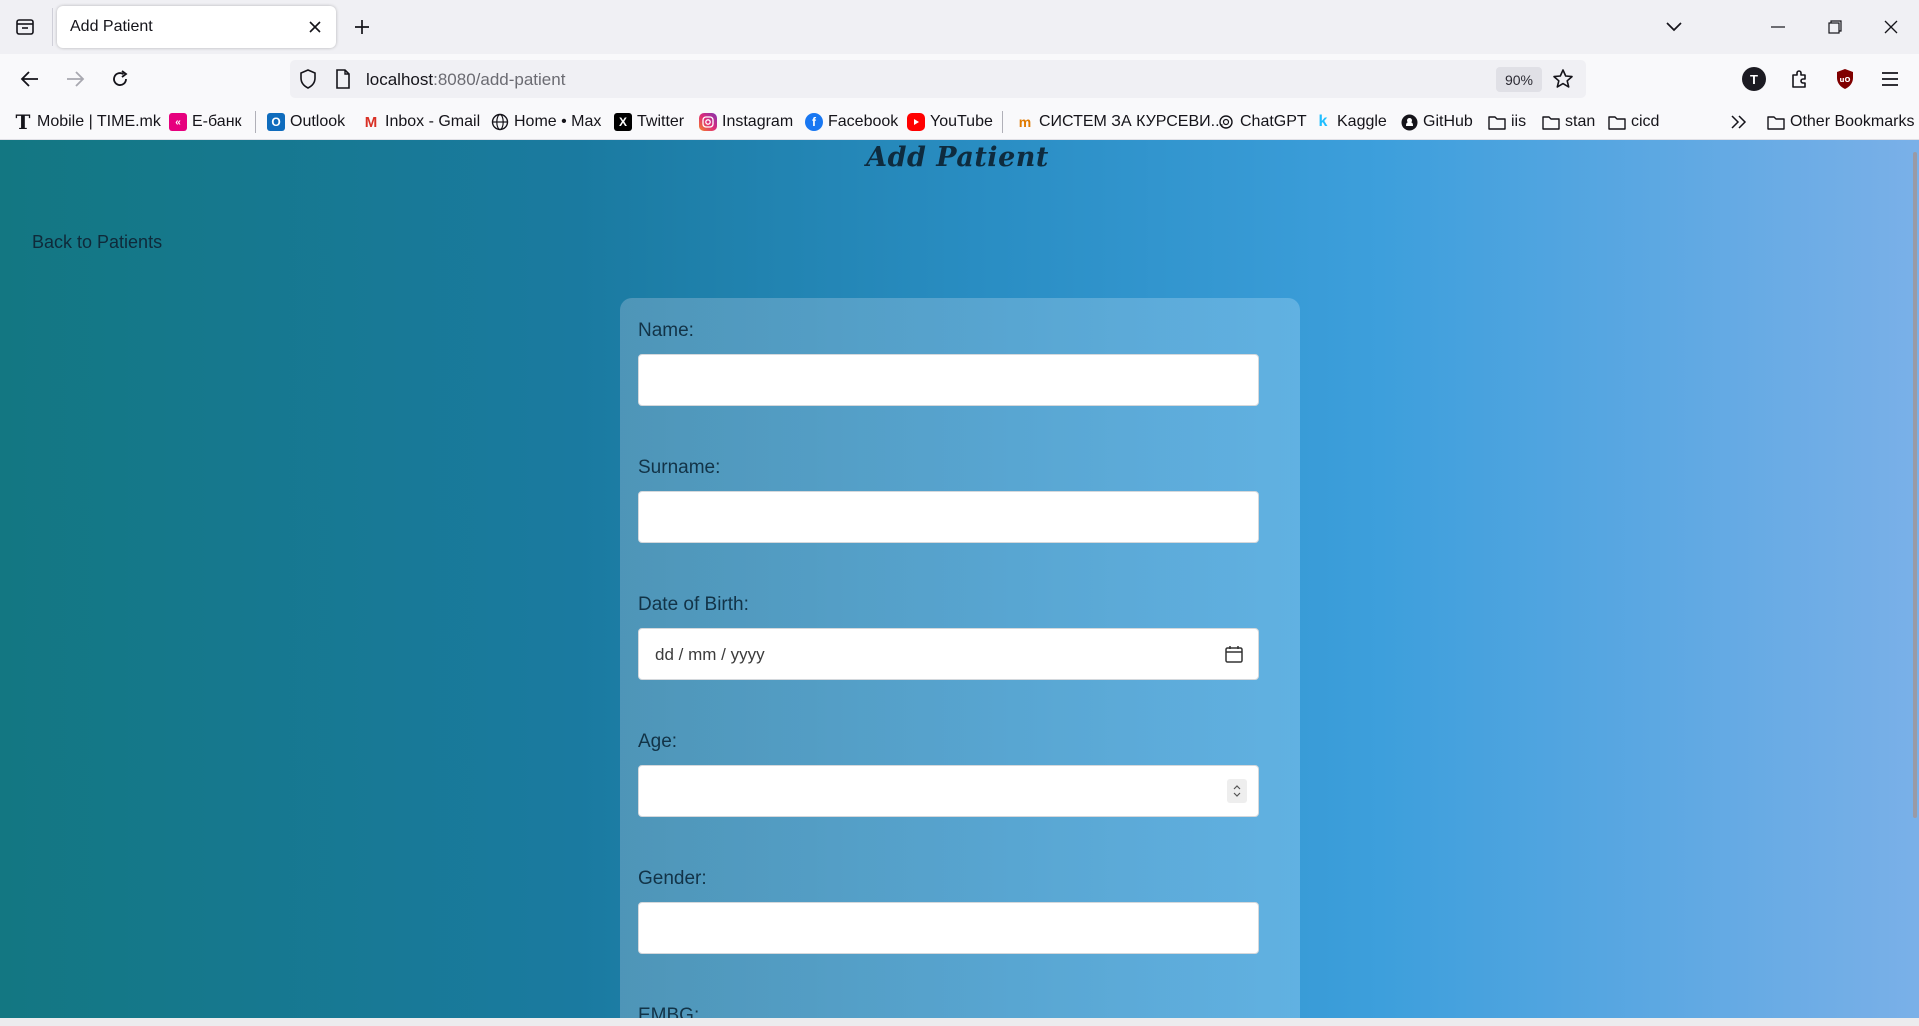 This screenshot has height=1026, width=1919. I want to click on tab-strip: Add Patient, so click(959, 27).